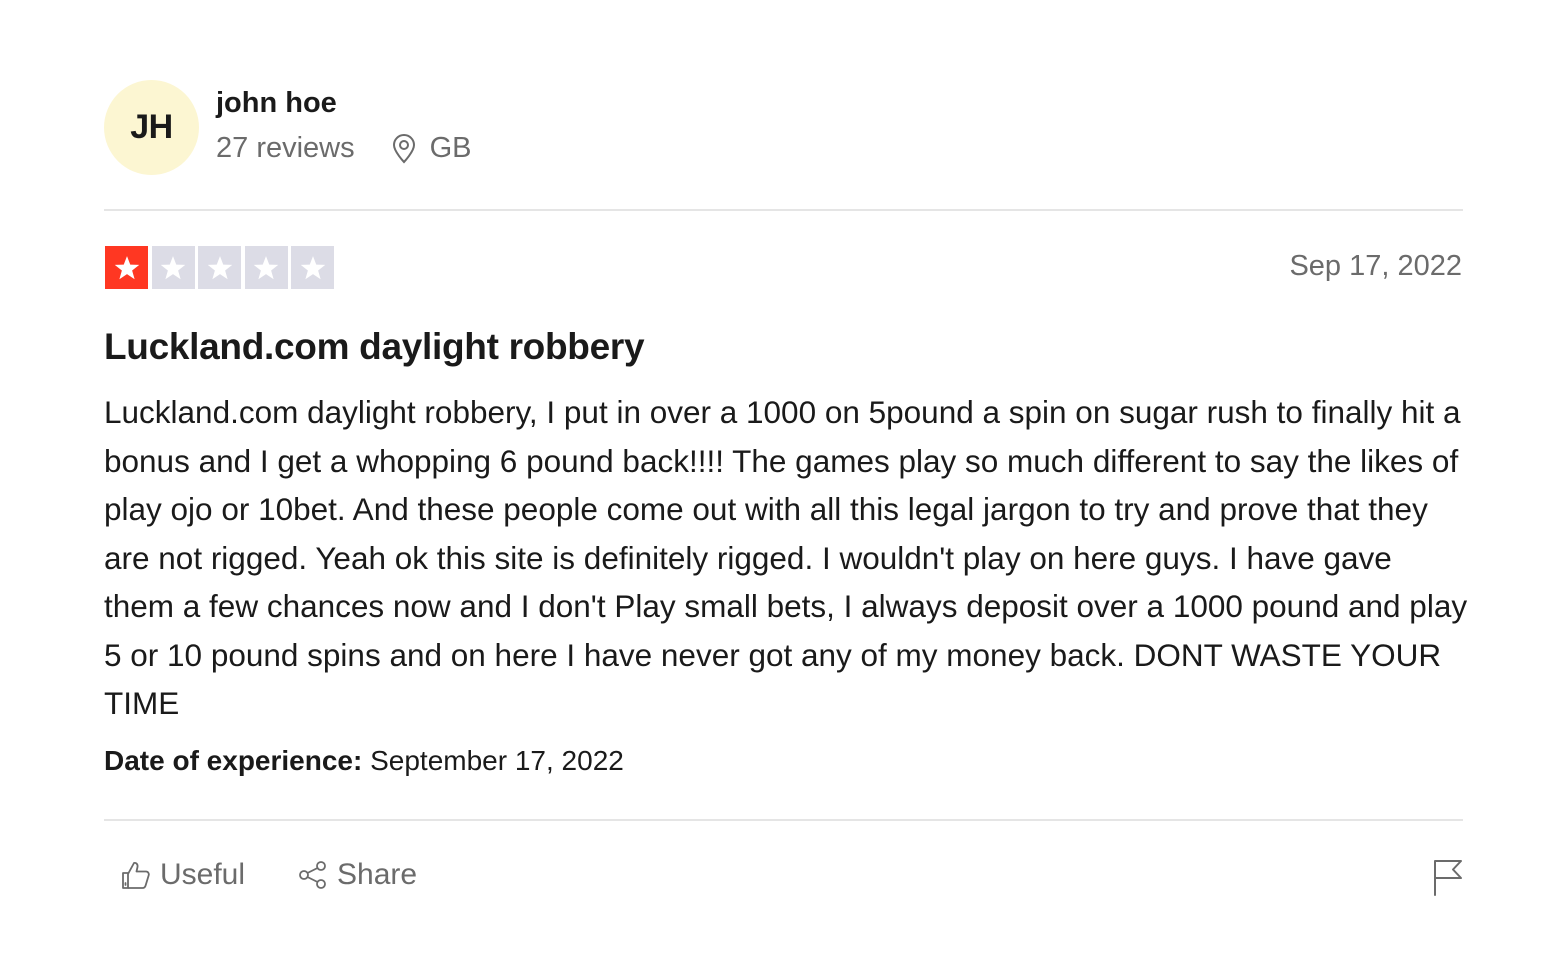 Image resolution: width=1568 pixels, height=961 pixels. I want to click on report-flag-button, so click(1448, 877).